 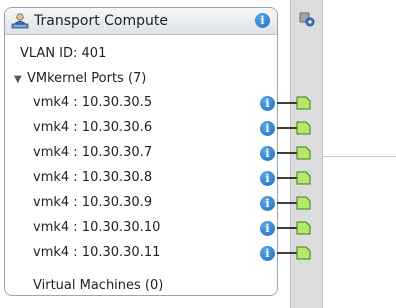 I want to click on vmkernel-port-row: vmk4 : 10.30.30.8 i, so click(x=141, y=182).